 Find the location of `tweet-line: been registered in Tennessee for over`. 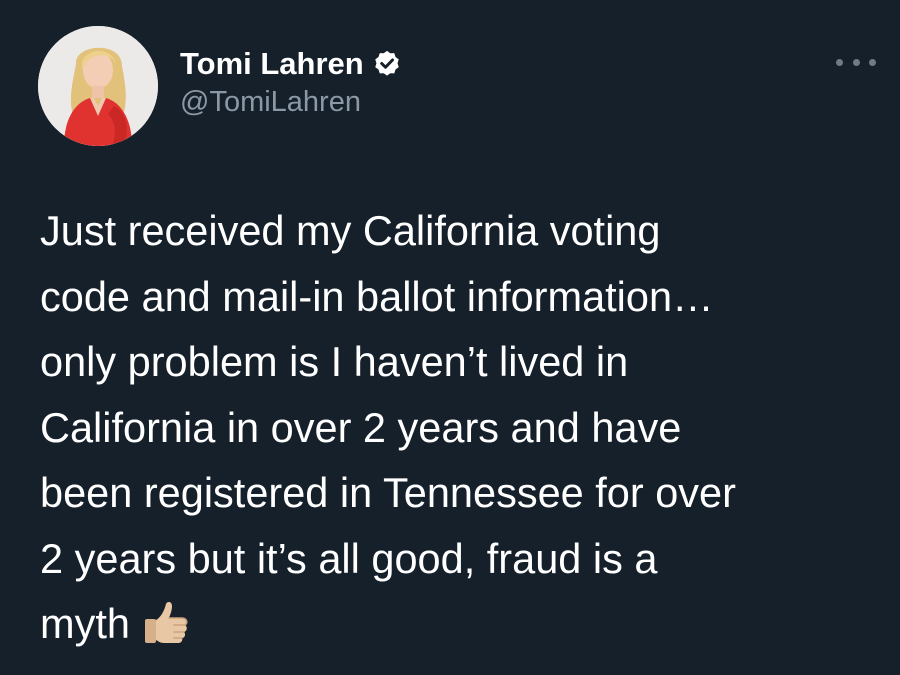

tweet-line: been registered in Tennessee for over is located at coordinates (388, 492).